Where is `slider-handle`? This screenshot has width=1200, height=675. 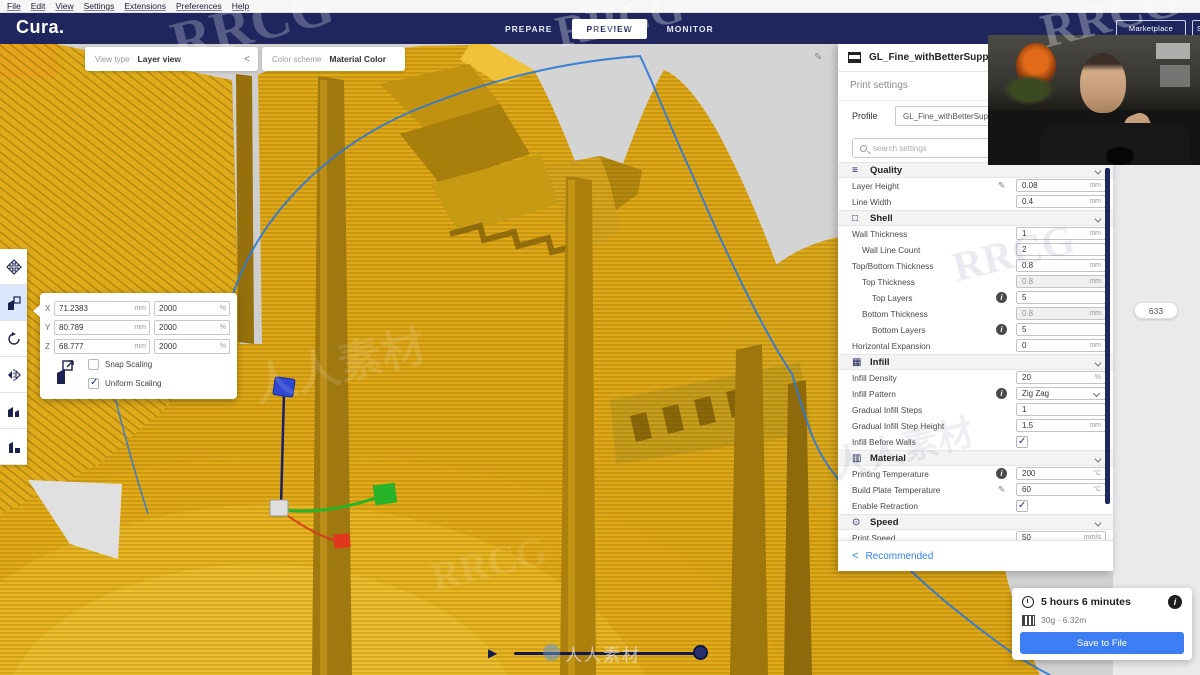
slider-handle is located at coordinates (700, 652).